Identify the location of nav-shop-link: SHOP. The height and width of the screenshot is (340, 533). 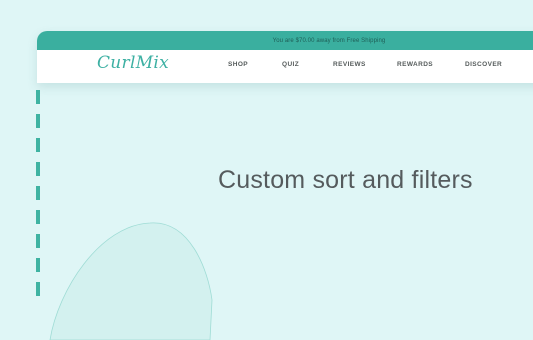
(238, 64).